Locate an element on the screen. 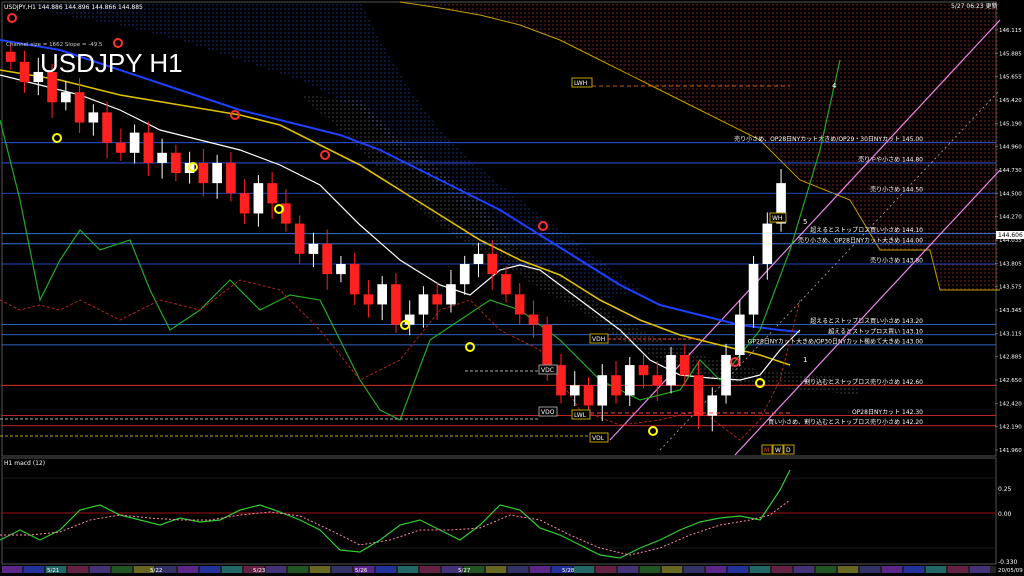 The image size is (1024, 576). level-label: OP28日NYカット大きめ/OP30日NYカット極めて大きめ 143.00 is located at coordinates (835, 341).